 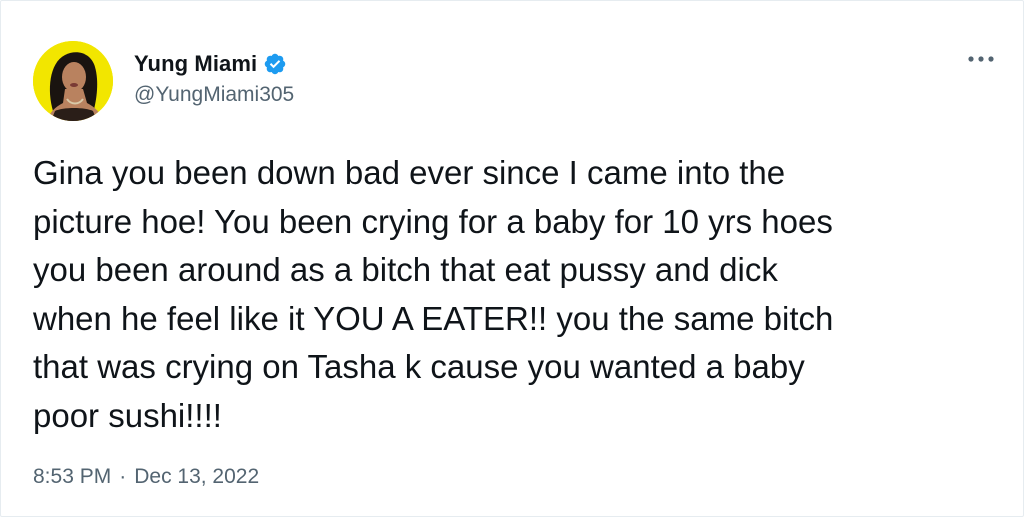 I want to click on author-name-row: Yung Miami, so click(x=210, y=64).